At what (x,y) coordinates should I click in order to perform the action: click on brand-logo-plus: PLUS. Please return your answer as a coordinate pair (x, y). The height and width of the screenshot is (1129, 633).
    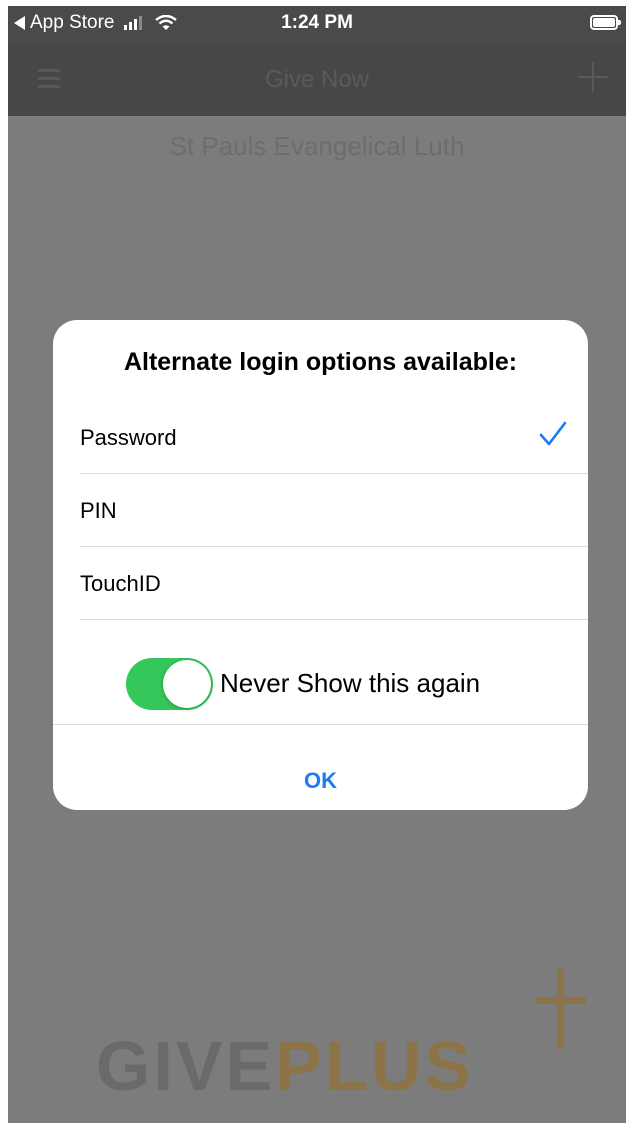
    Looking at the image, I should click on (374, 1066).